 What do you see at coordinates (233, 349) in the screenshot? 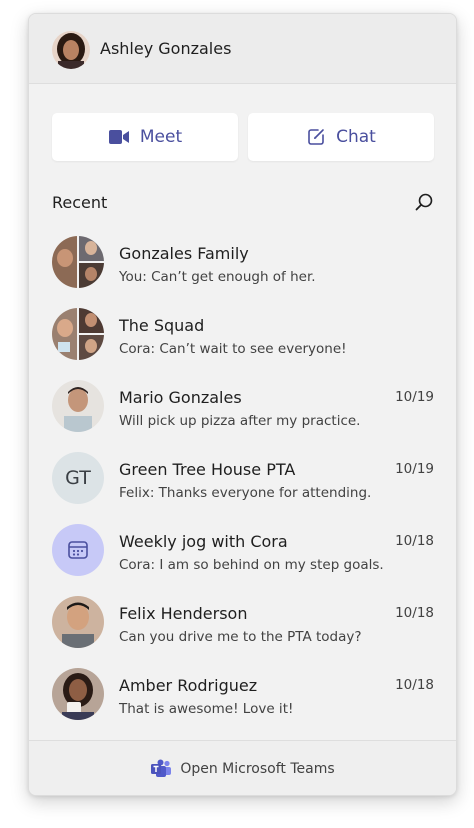
I see `chat-preview: Cora: Can’t wait to see everyone!` at bounding box center [233, 349].